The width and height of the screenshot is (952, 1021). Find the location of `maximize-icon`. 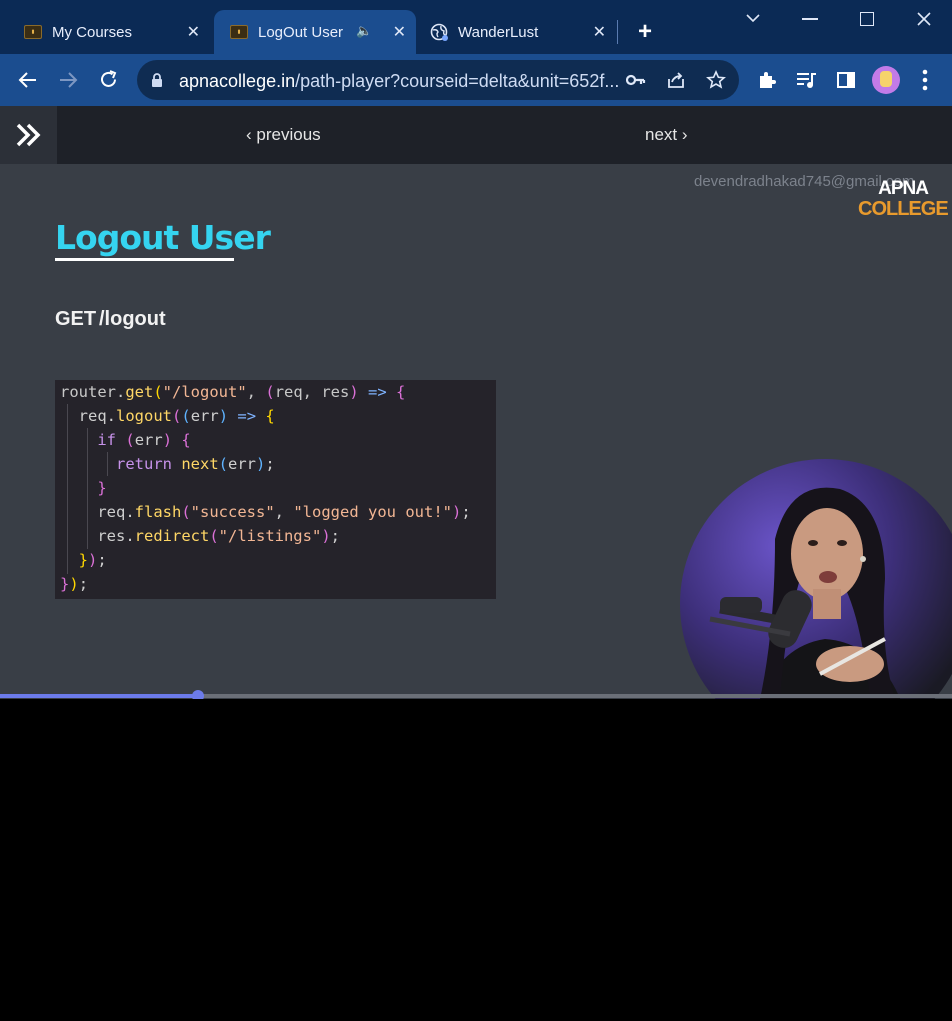

maximize-icon is located at coordinates (867, 19).